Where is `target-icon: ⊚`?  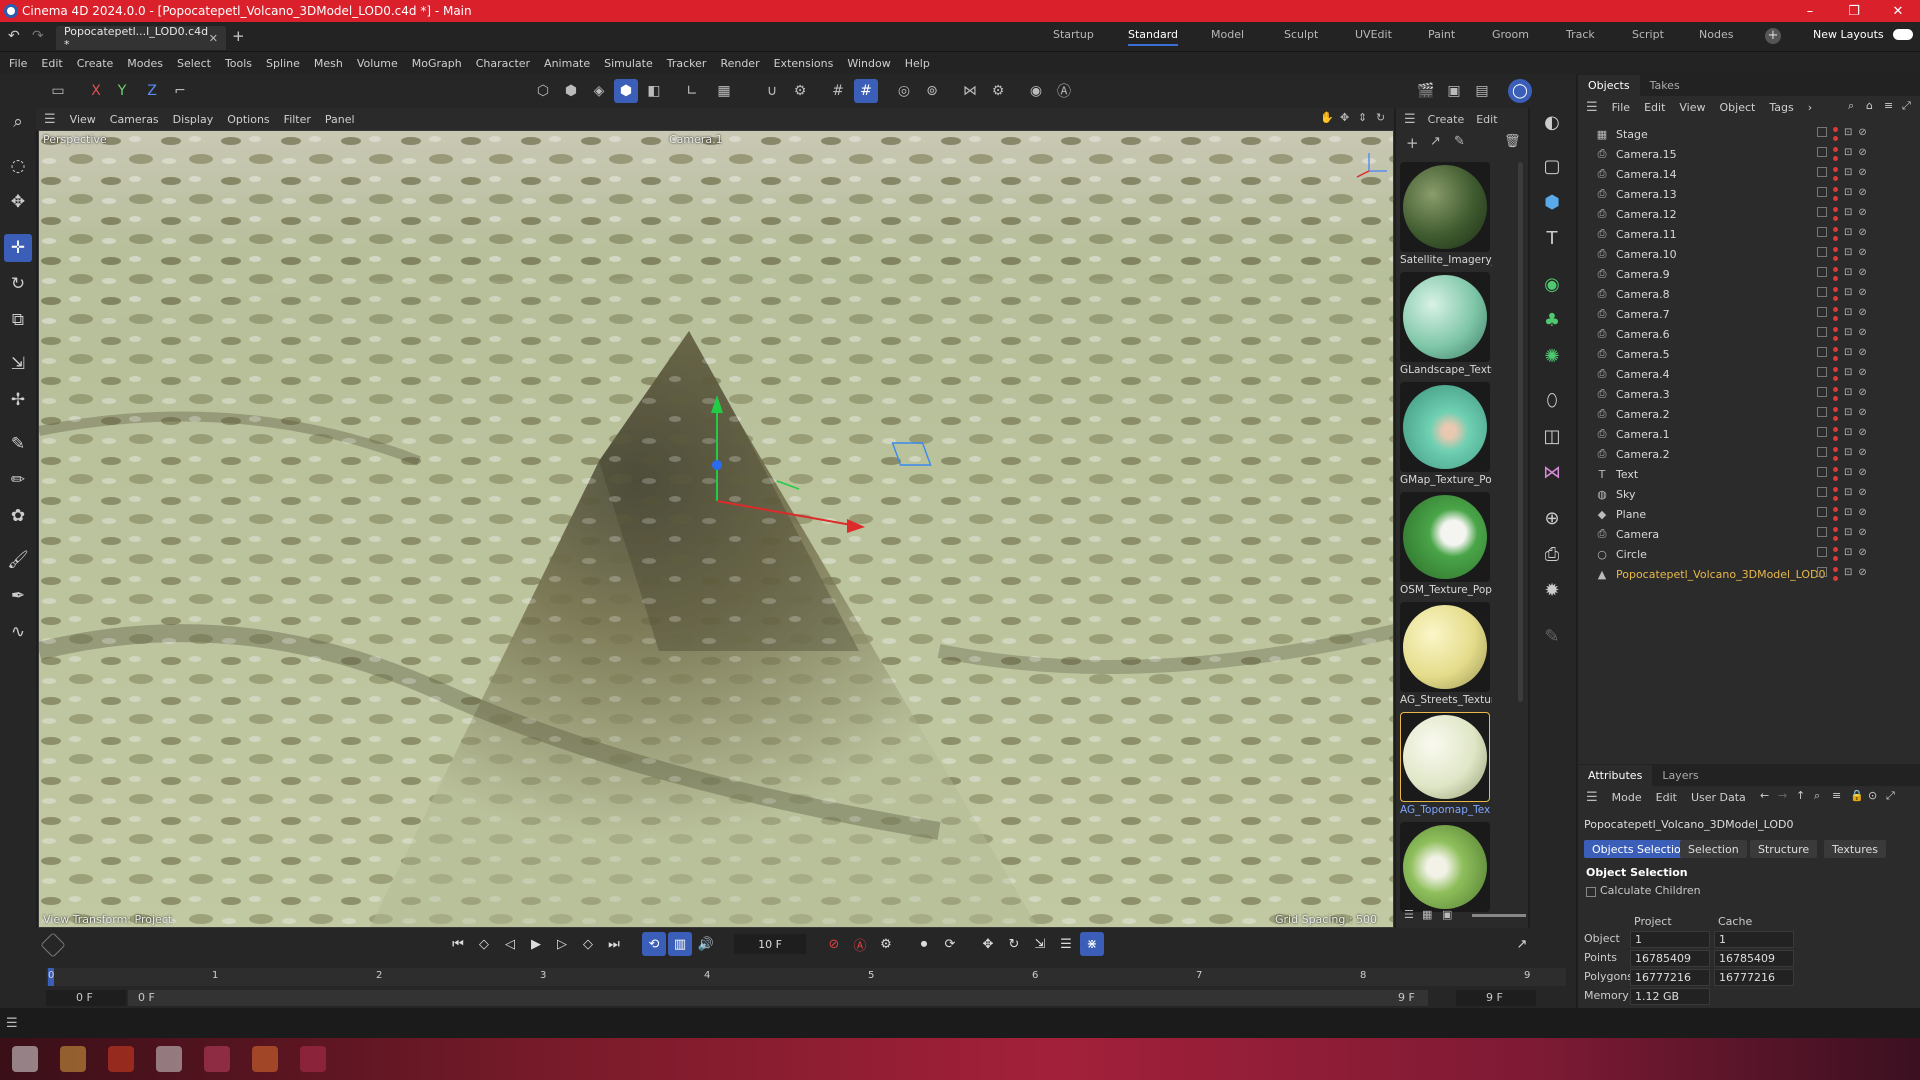 target-icon: ⊚ is located at coordinates (932, 91).